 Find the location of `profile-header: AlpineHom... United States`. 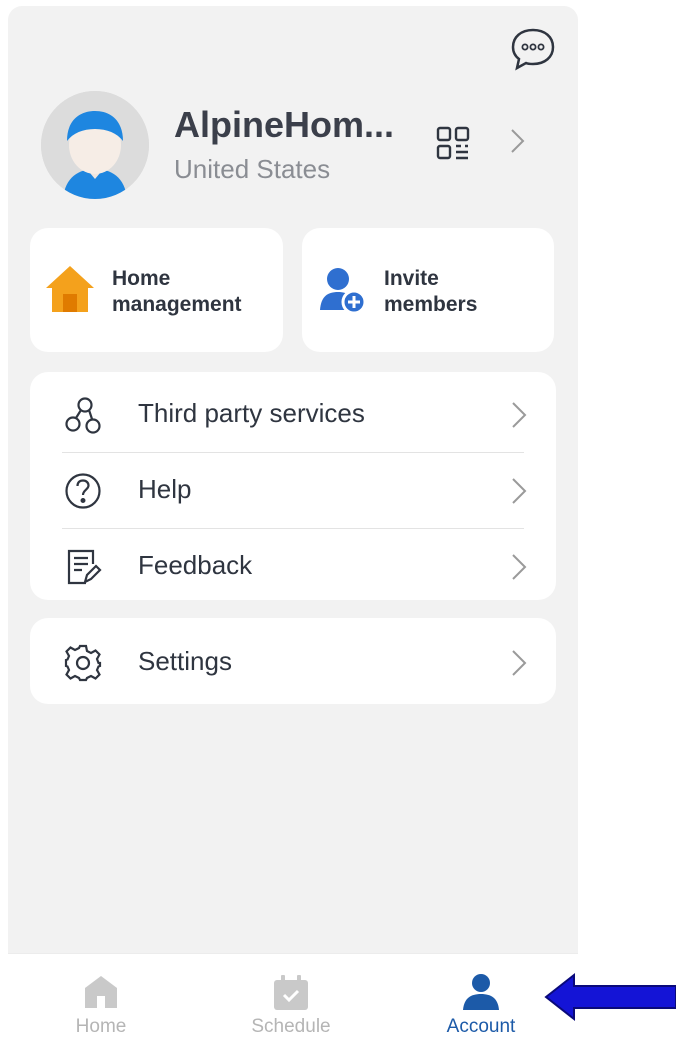

profile-header: AlpineHom... United States is located at coordinates (293, 142).